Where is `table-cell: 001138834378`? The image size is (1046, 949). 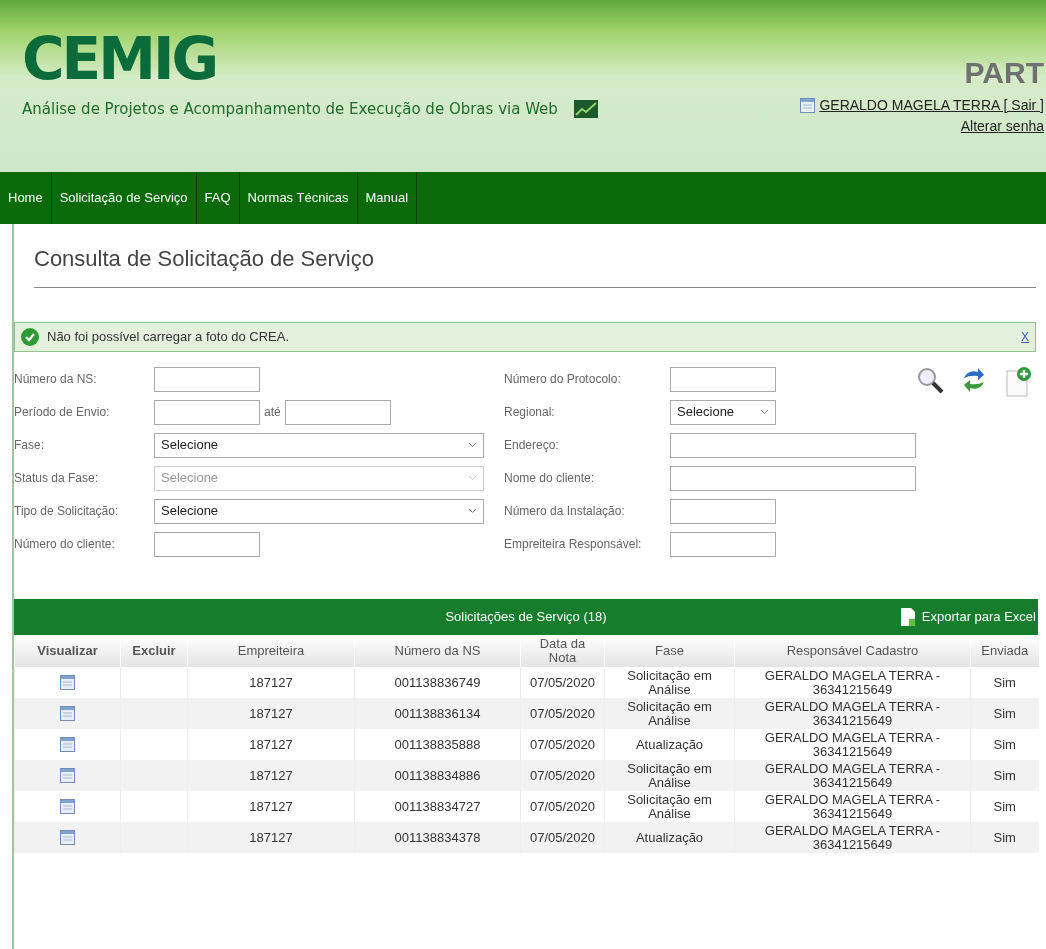 table-cell: 001138834378 is located at coordinates (437, 837).